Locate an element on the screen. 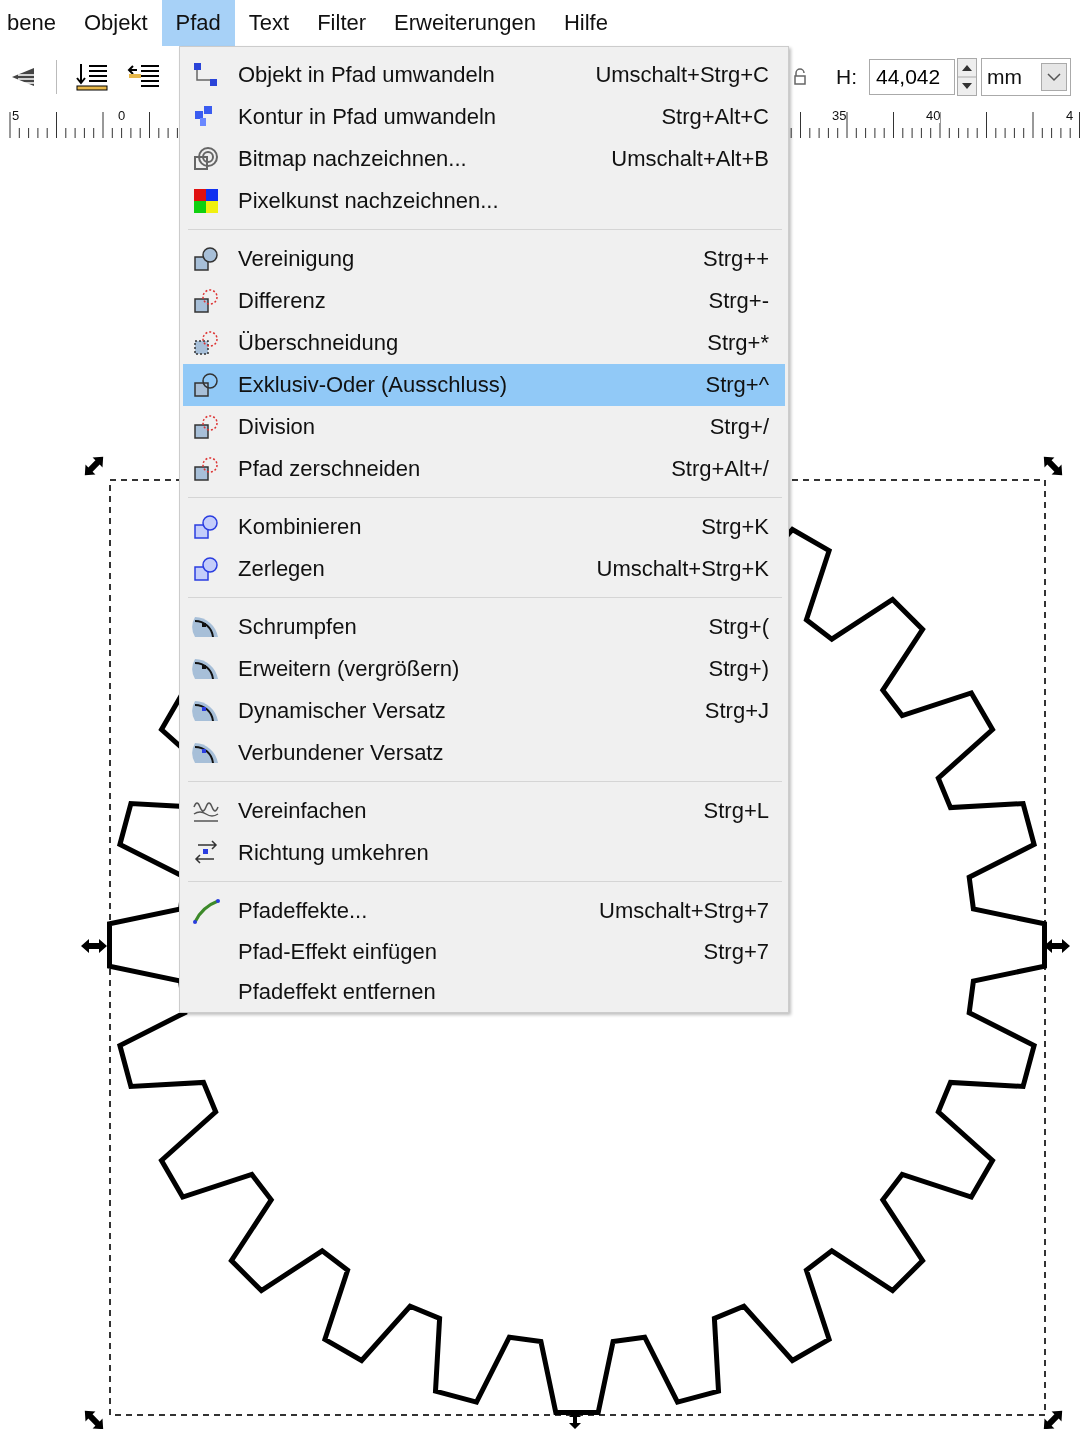 This screenshot has height=1429, width=1081. ruler-label: 35 is located at coordinates (839, 115).